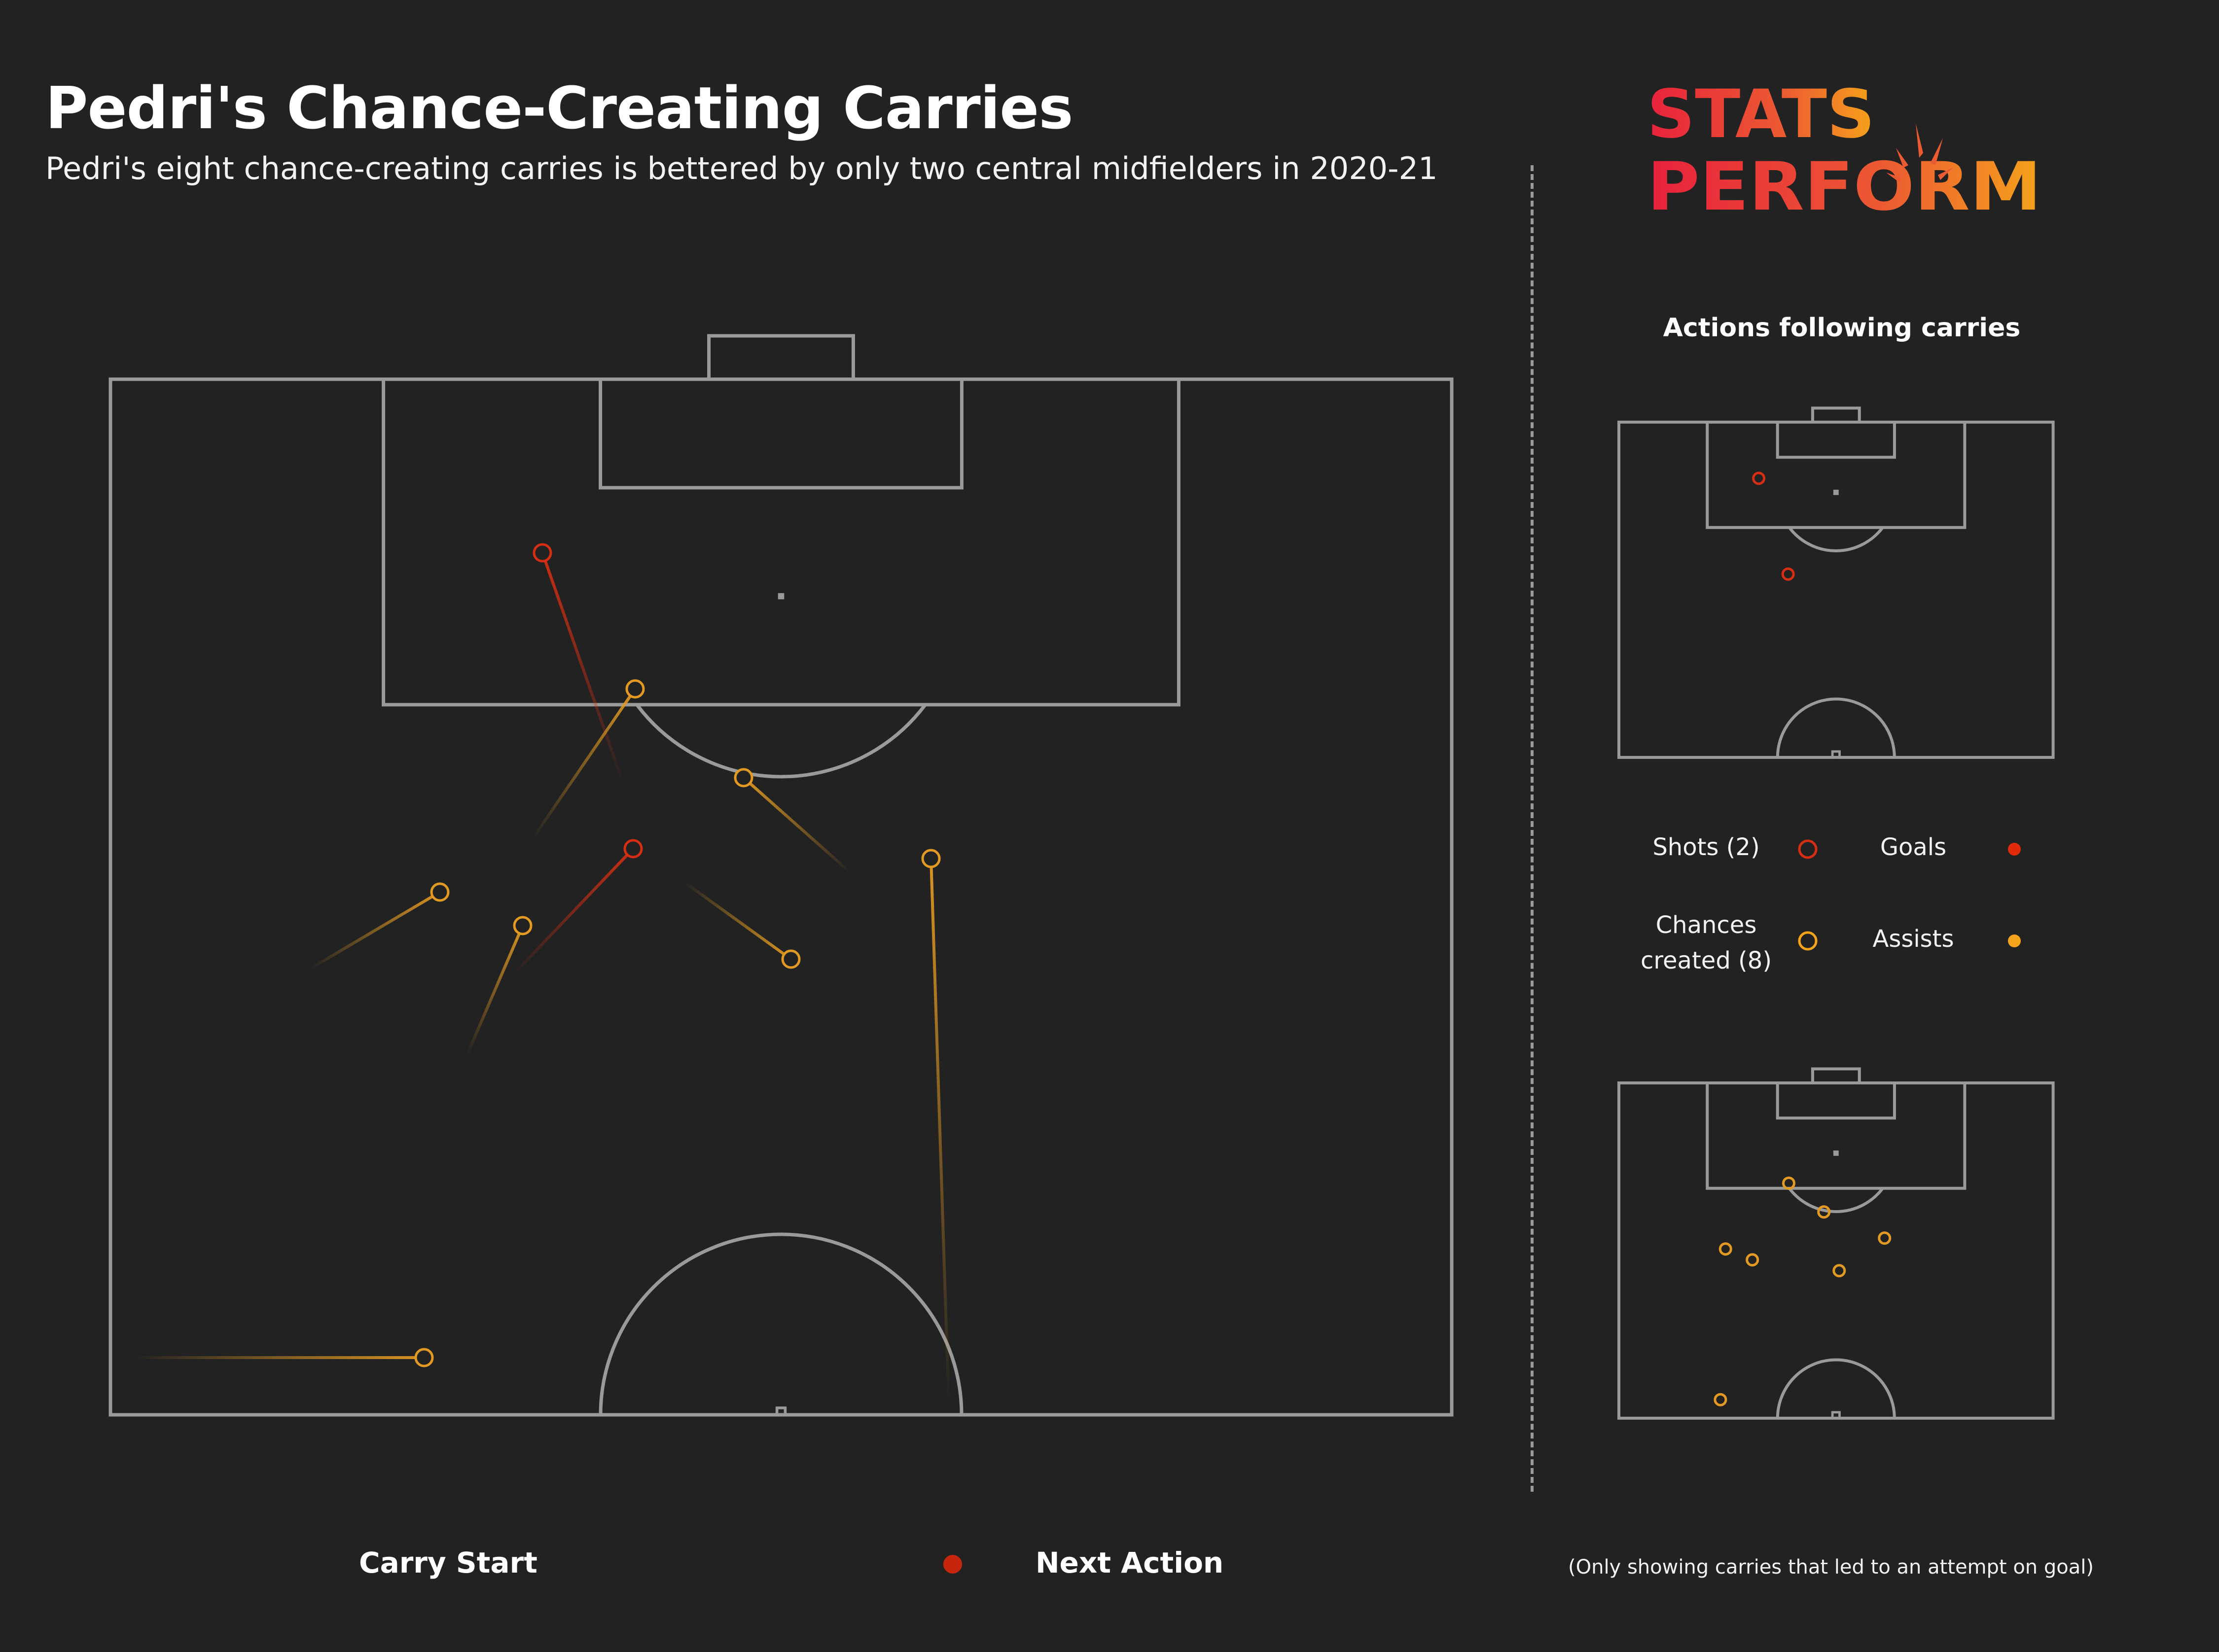  Describe the element at coordinates (1706, 943) in the screenshot. I see `legend-chances-label: Chances created (8)` at that location.